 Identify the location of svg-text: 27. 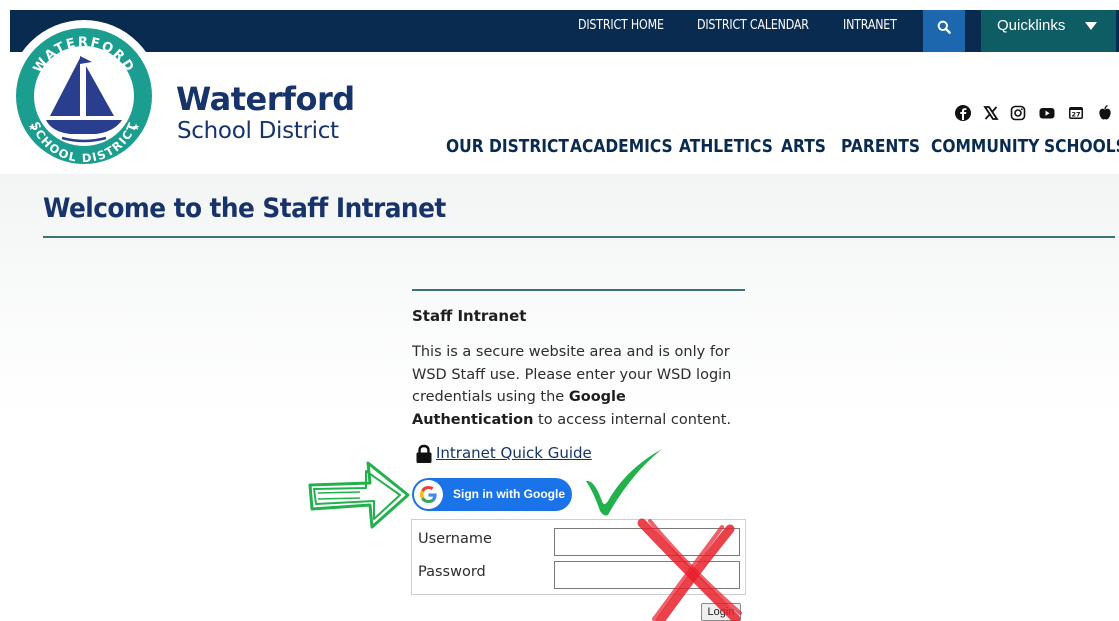
(1075, 115).